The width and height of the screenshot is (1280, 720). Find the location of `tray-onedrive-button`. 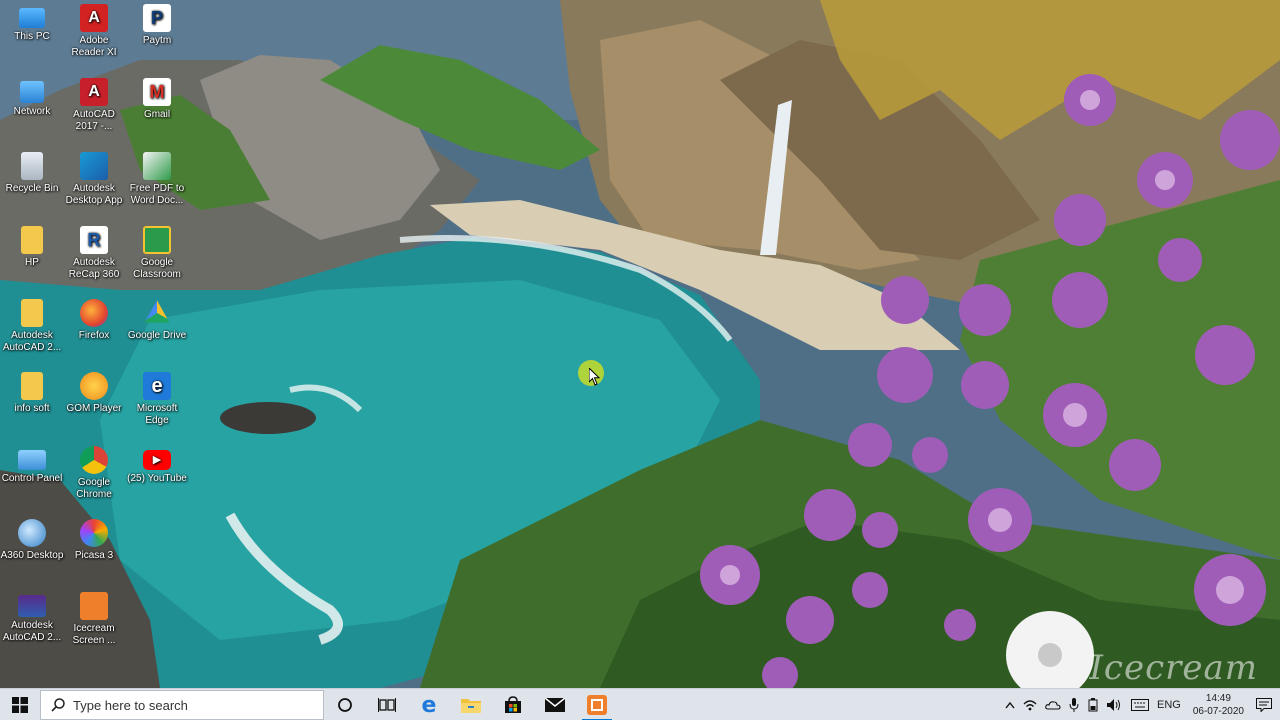

tray-onedrive-button is located at coordinates (1053, 705).